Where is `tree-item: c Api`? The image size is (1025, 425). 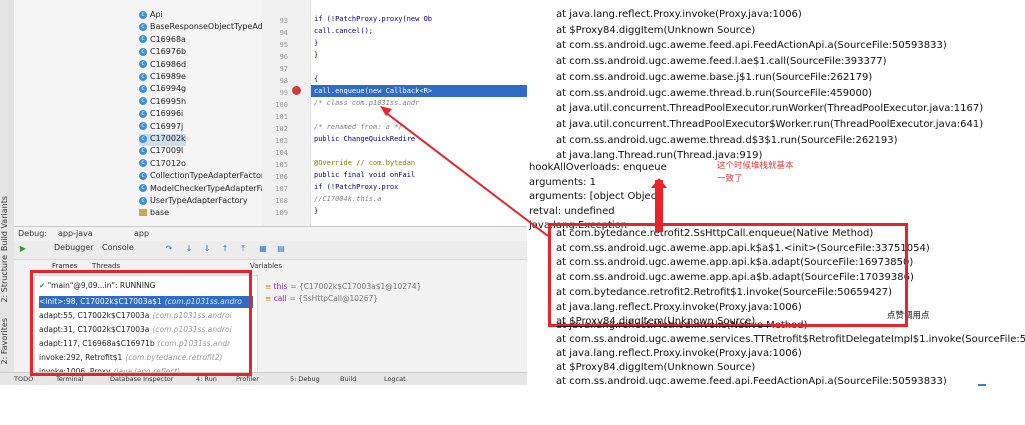
tree-item: c Api is located at coordinates (151, 16).